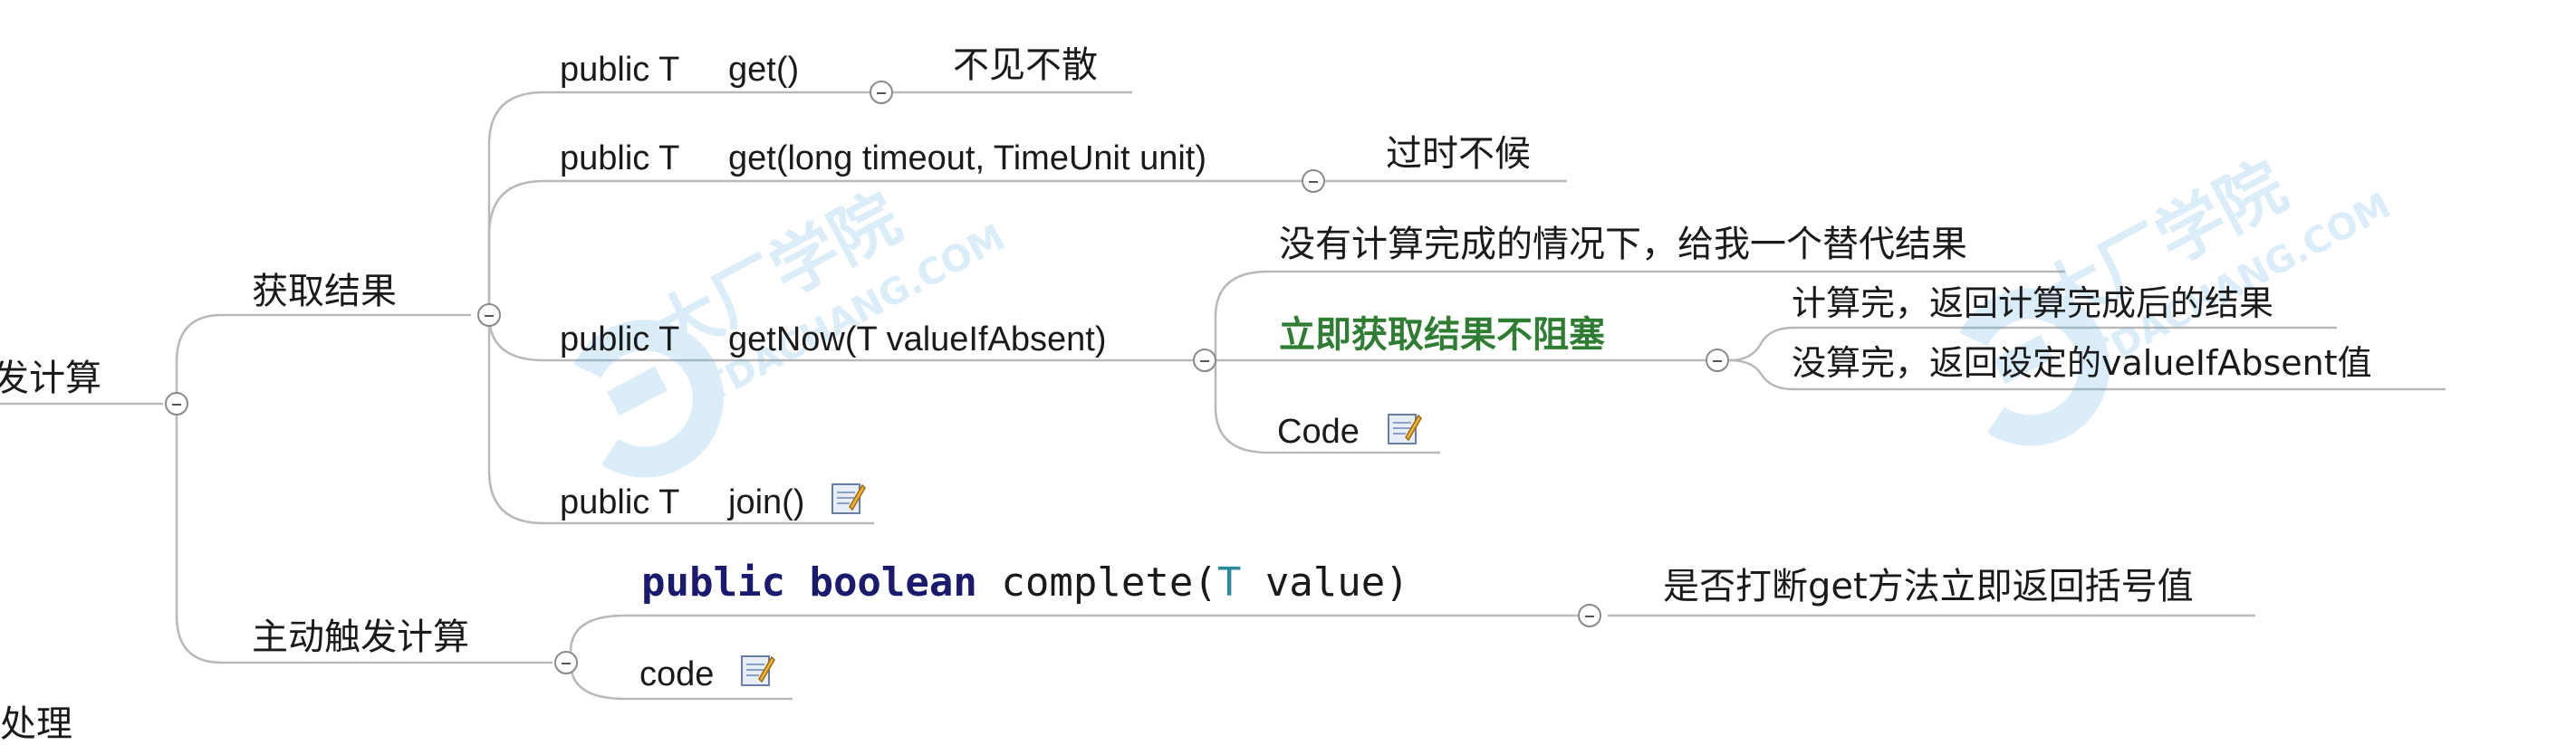 The image size is (2576, 745). I want to click on branch-get-result-label: 获取结果, so click(324, 291).